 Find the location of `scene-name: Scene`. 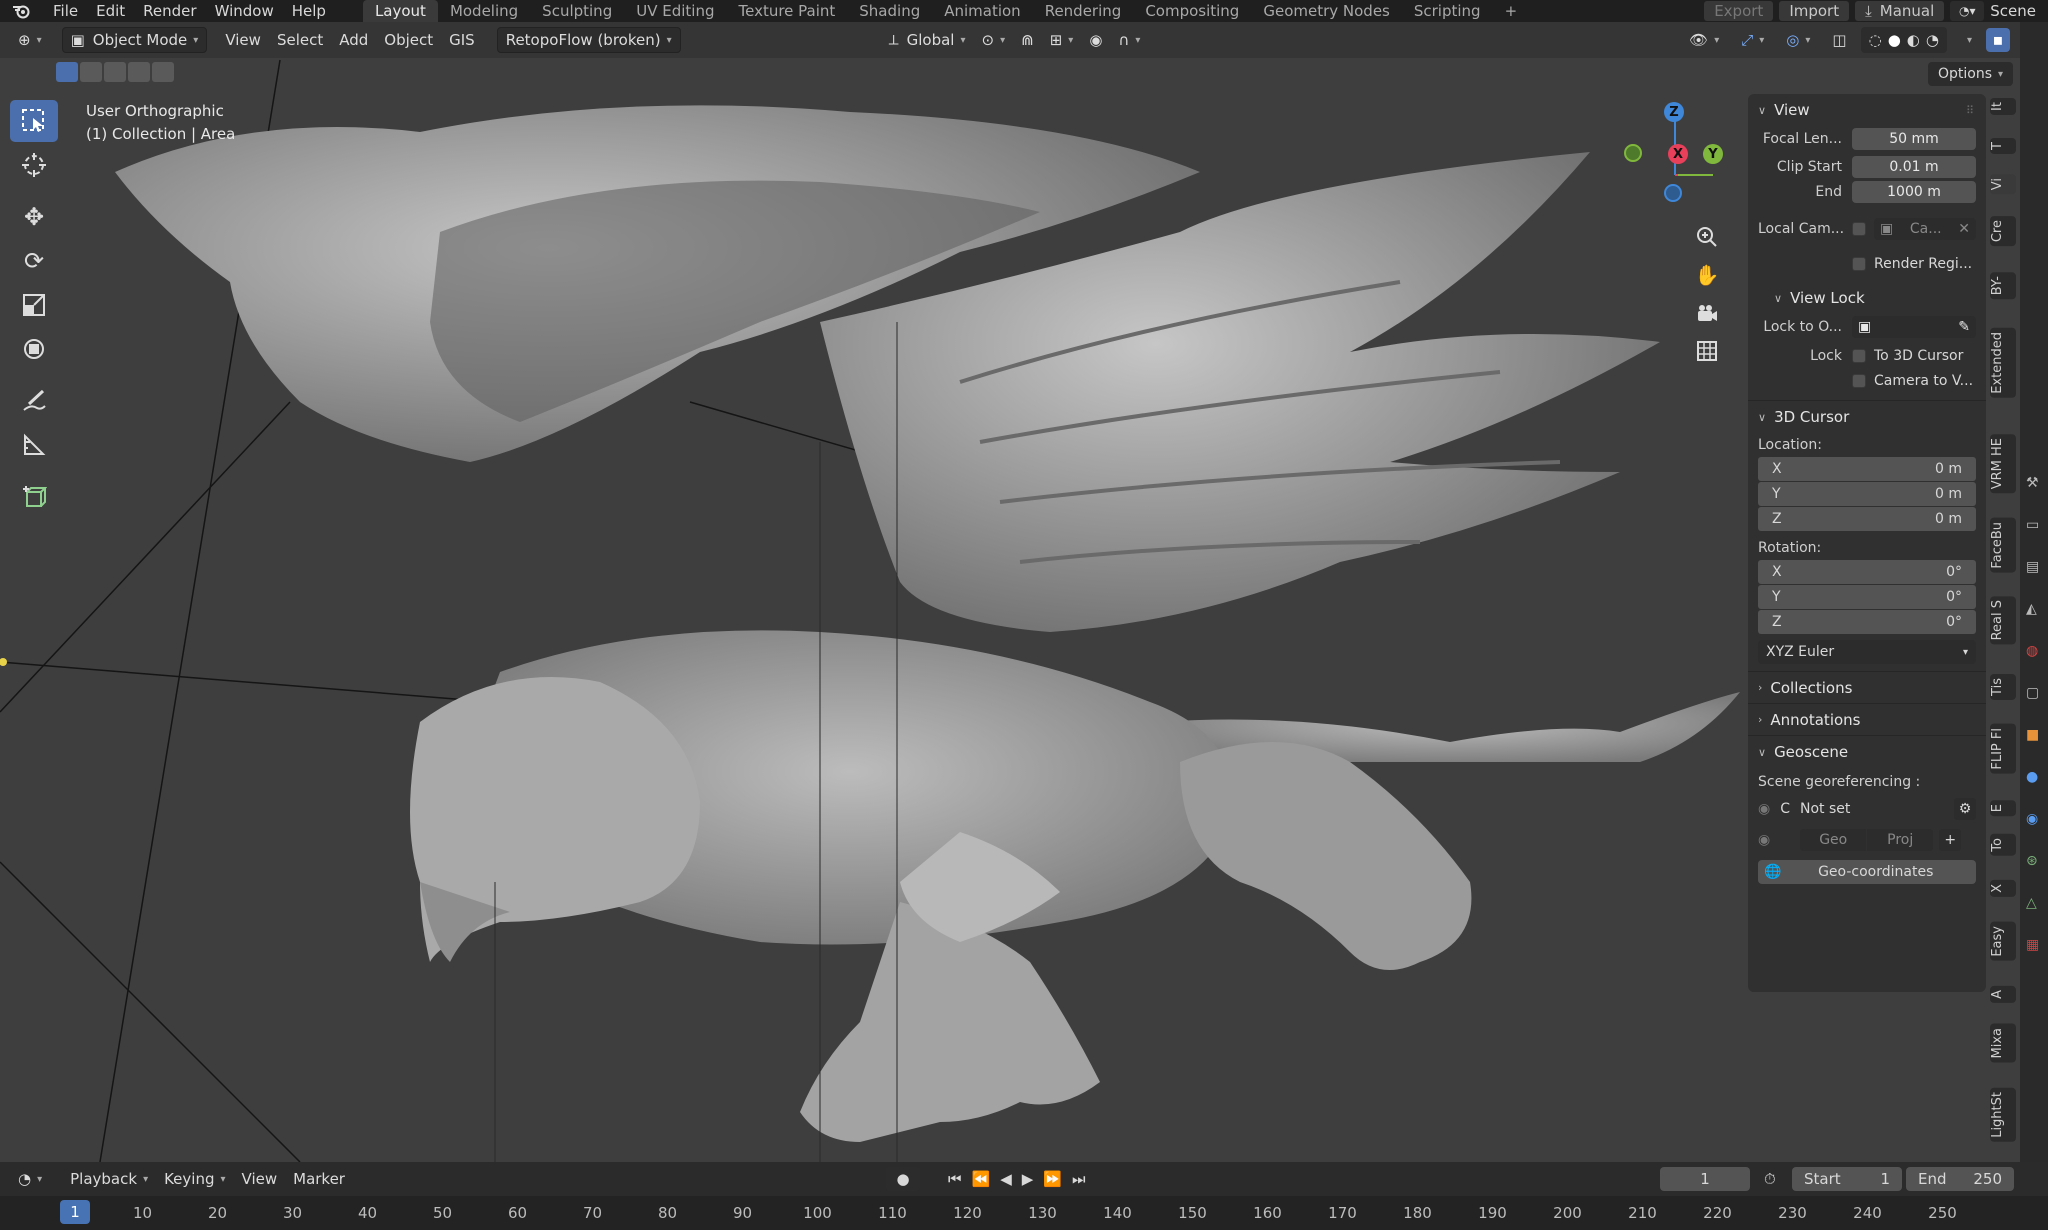

scene-name: Scene is located at coordinates (2019, 11).